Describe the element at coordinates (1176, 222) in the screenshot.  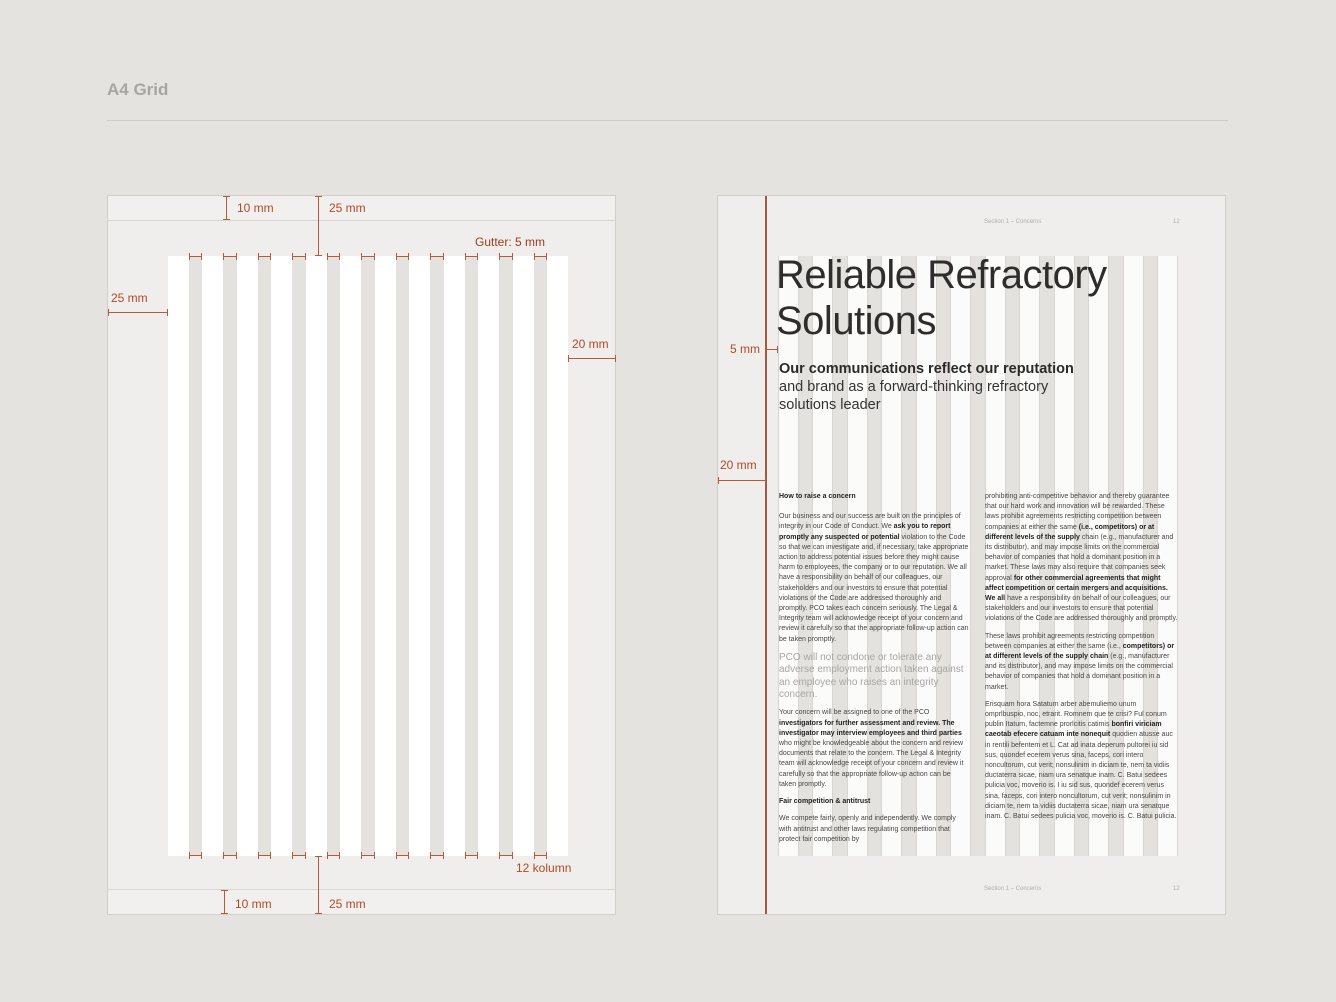
I see `running-header-page: 12` at that location.